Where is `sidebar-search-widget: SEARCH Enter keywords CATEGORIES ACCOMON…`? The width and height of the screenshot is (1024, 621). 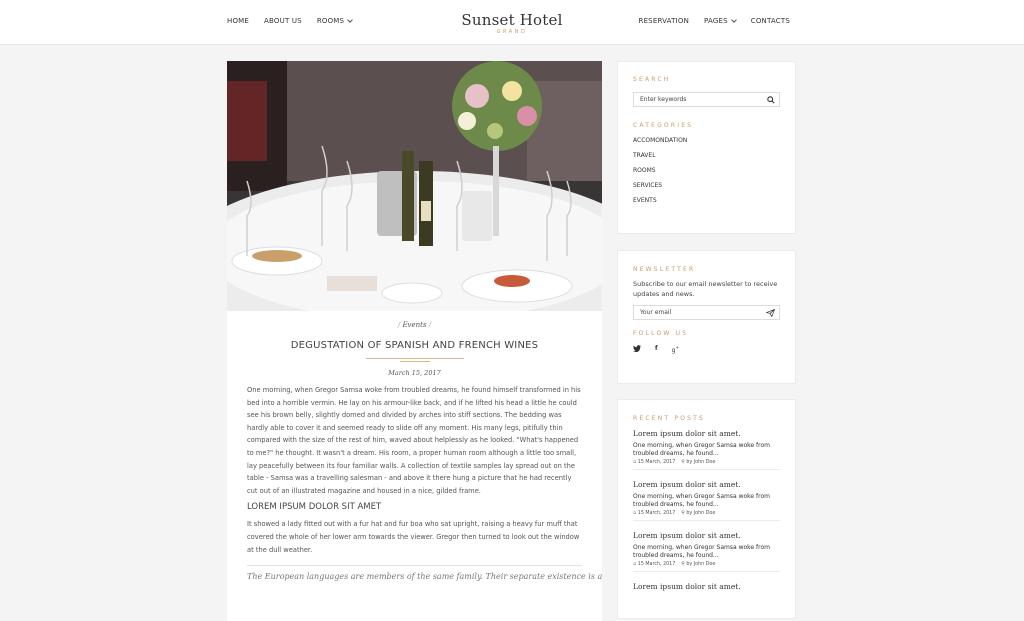
sidebar-search-widget: SEARCH Enter keywords CATEGORIES ACCOMON… is located at coordinates (706, 147).